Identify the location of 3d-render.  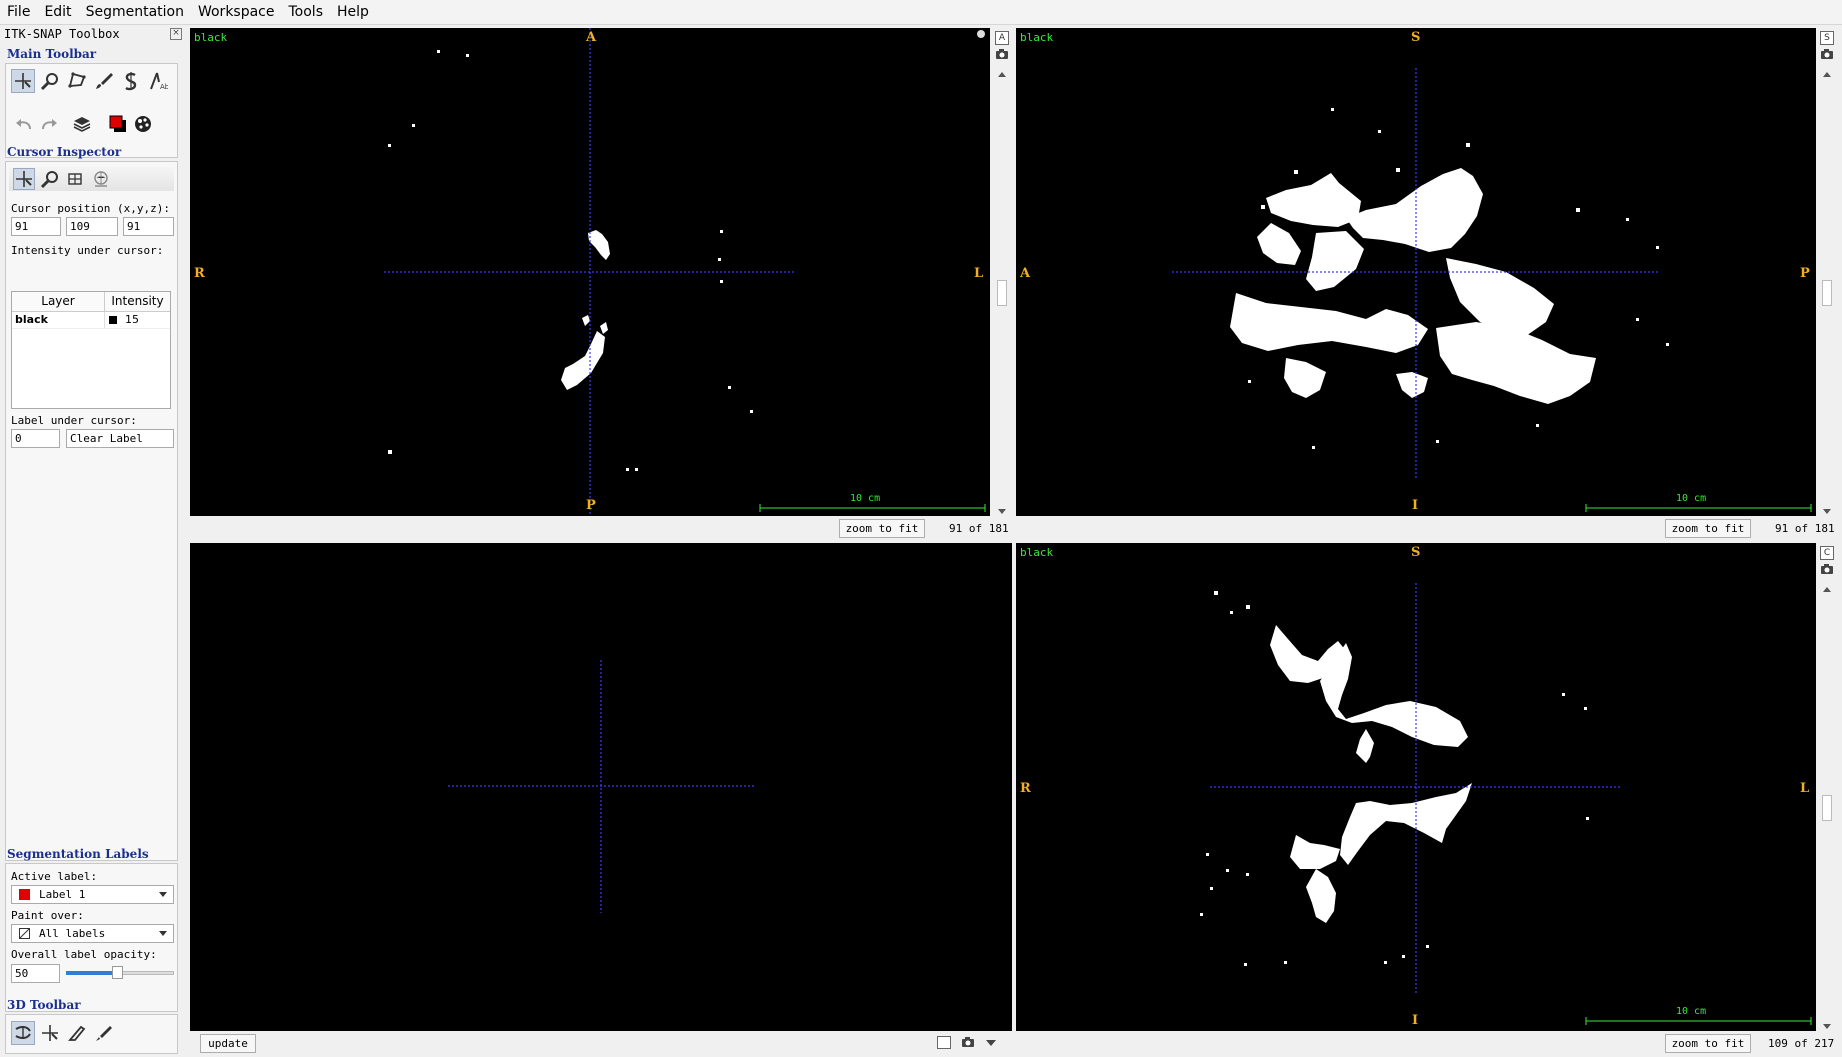
(601, 786).